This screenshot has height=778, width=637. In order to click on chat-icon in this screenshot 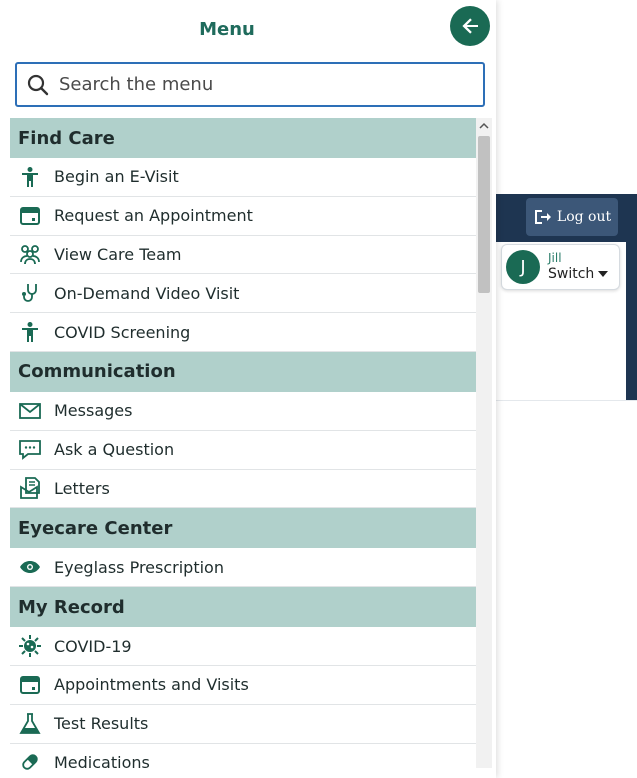, I will do `click(30, 450)`.